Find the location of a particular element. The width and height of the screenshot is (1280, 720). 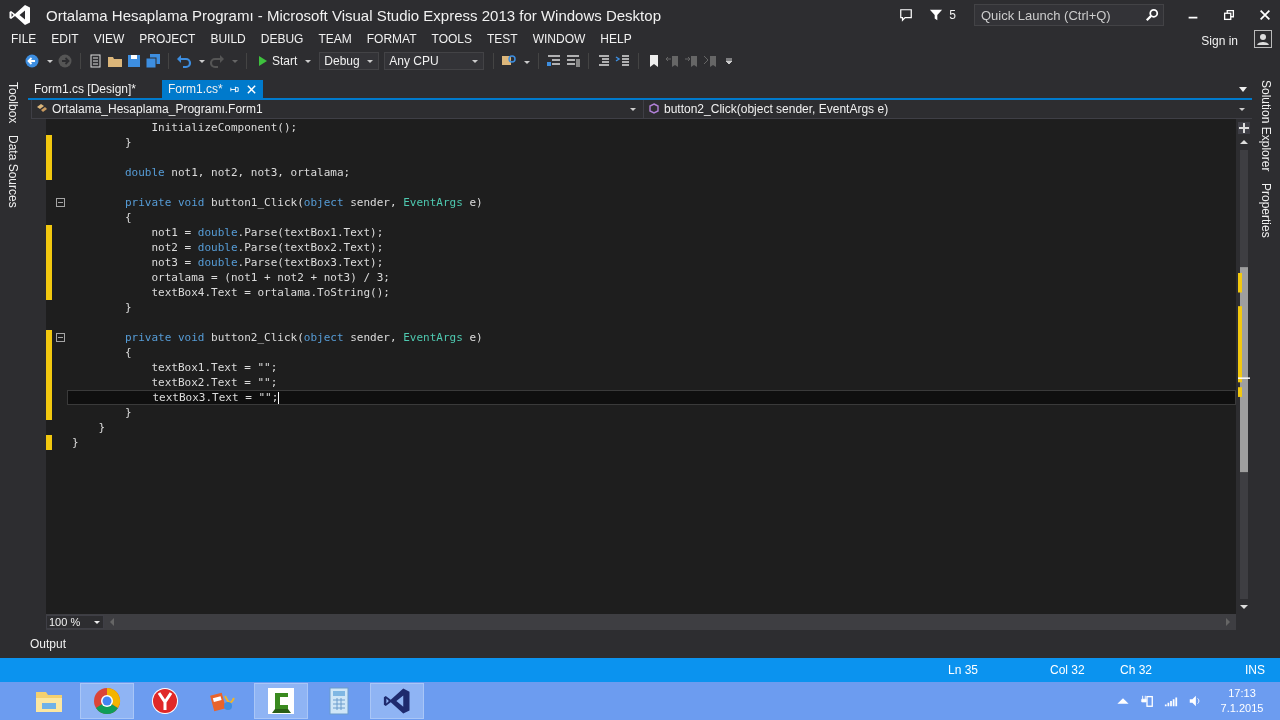

code-line: double not1, not2, not3, ortalama; is located at coordinates (237, 172).